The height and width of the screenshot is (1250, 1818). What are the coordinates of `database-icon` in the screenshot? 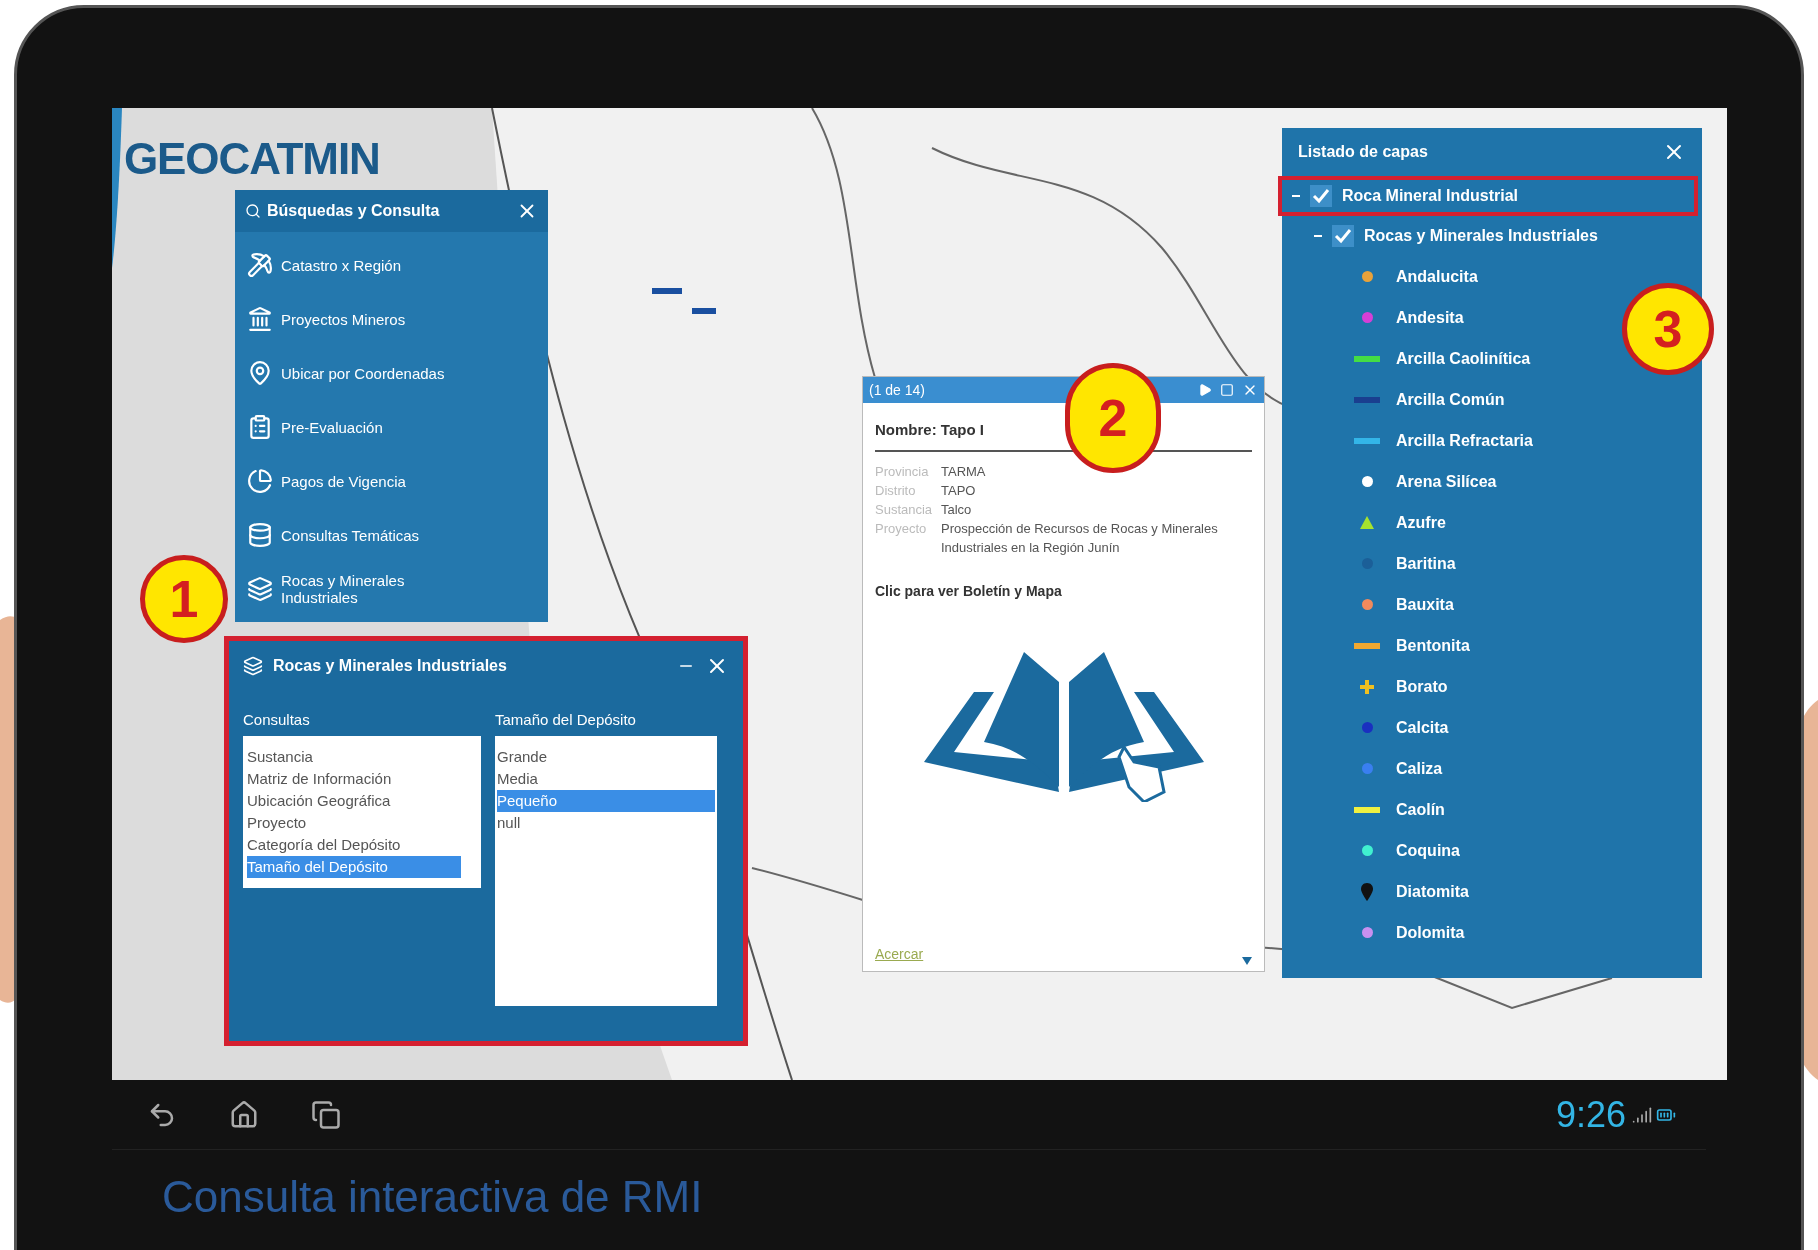 It's located at (260, 535).